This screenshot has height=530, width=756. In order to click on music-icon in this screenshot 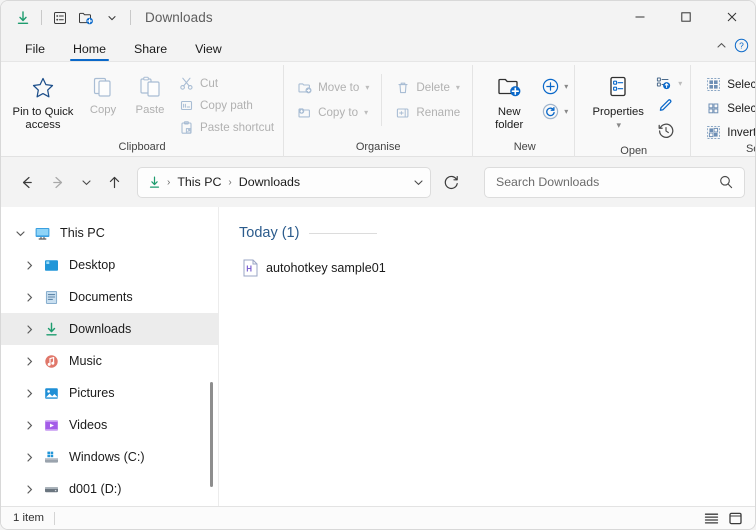, I will do `click(51, 361)`.